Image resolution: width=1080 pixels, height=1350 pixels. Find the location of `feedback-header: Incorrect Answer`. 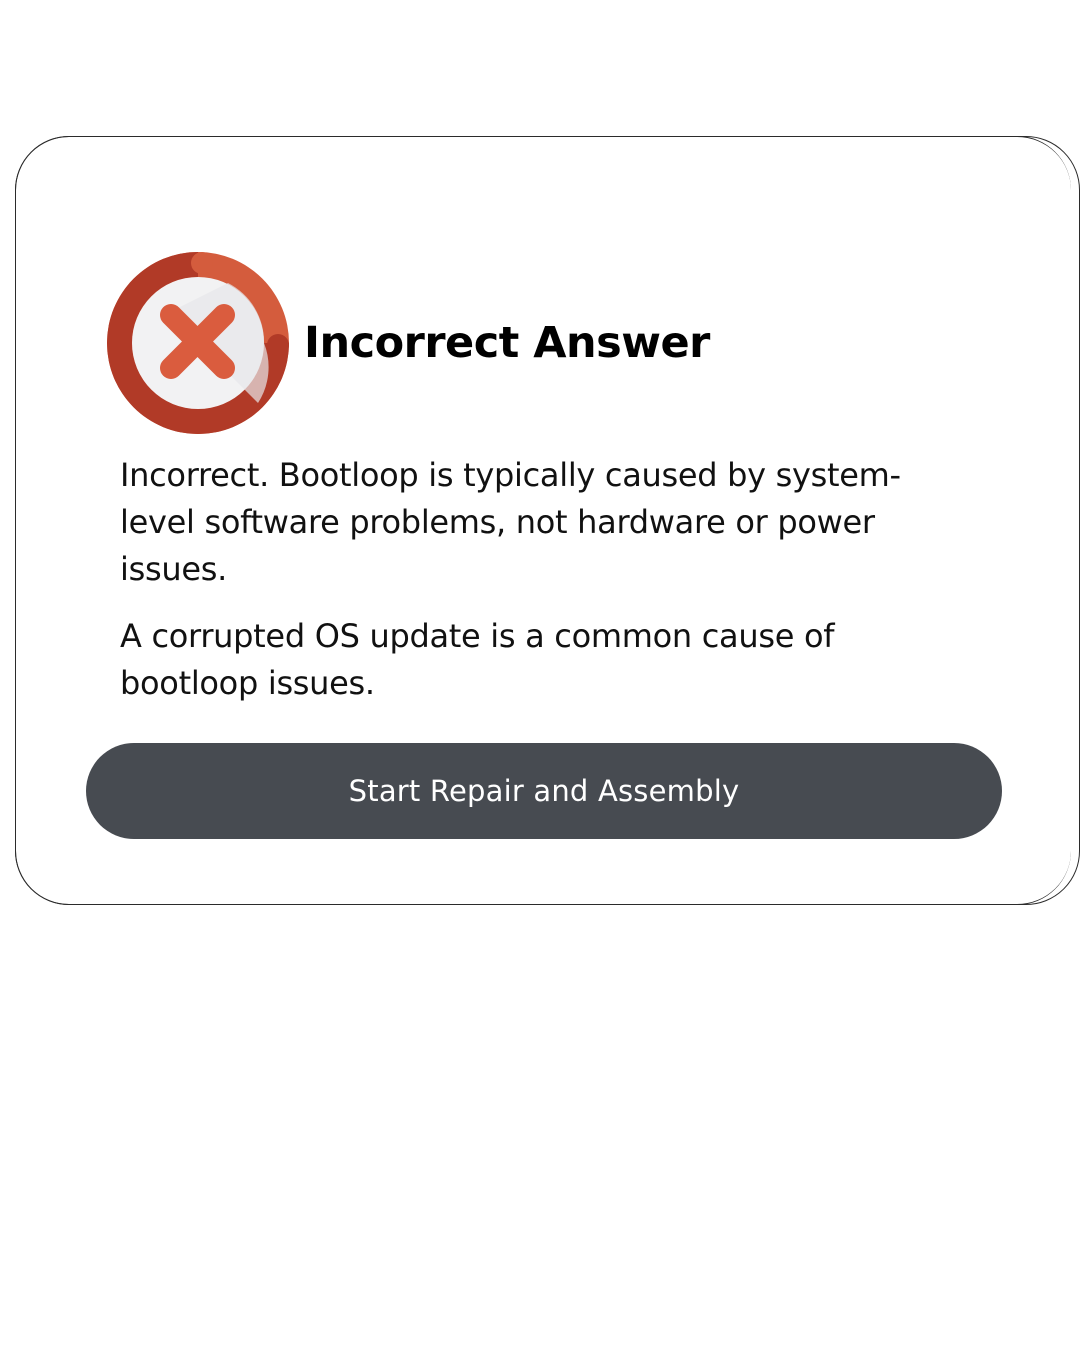

feedback-header: Incorrect Answer is located at coordinates (408, 343).